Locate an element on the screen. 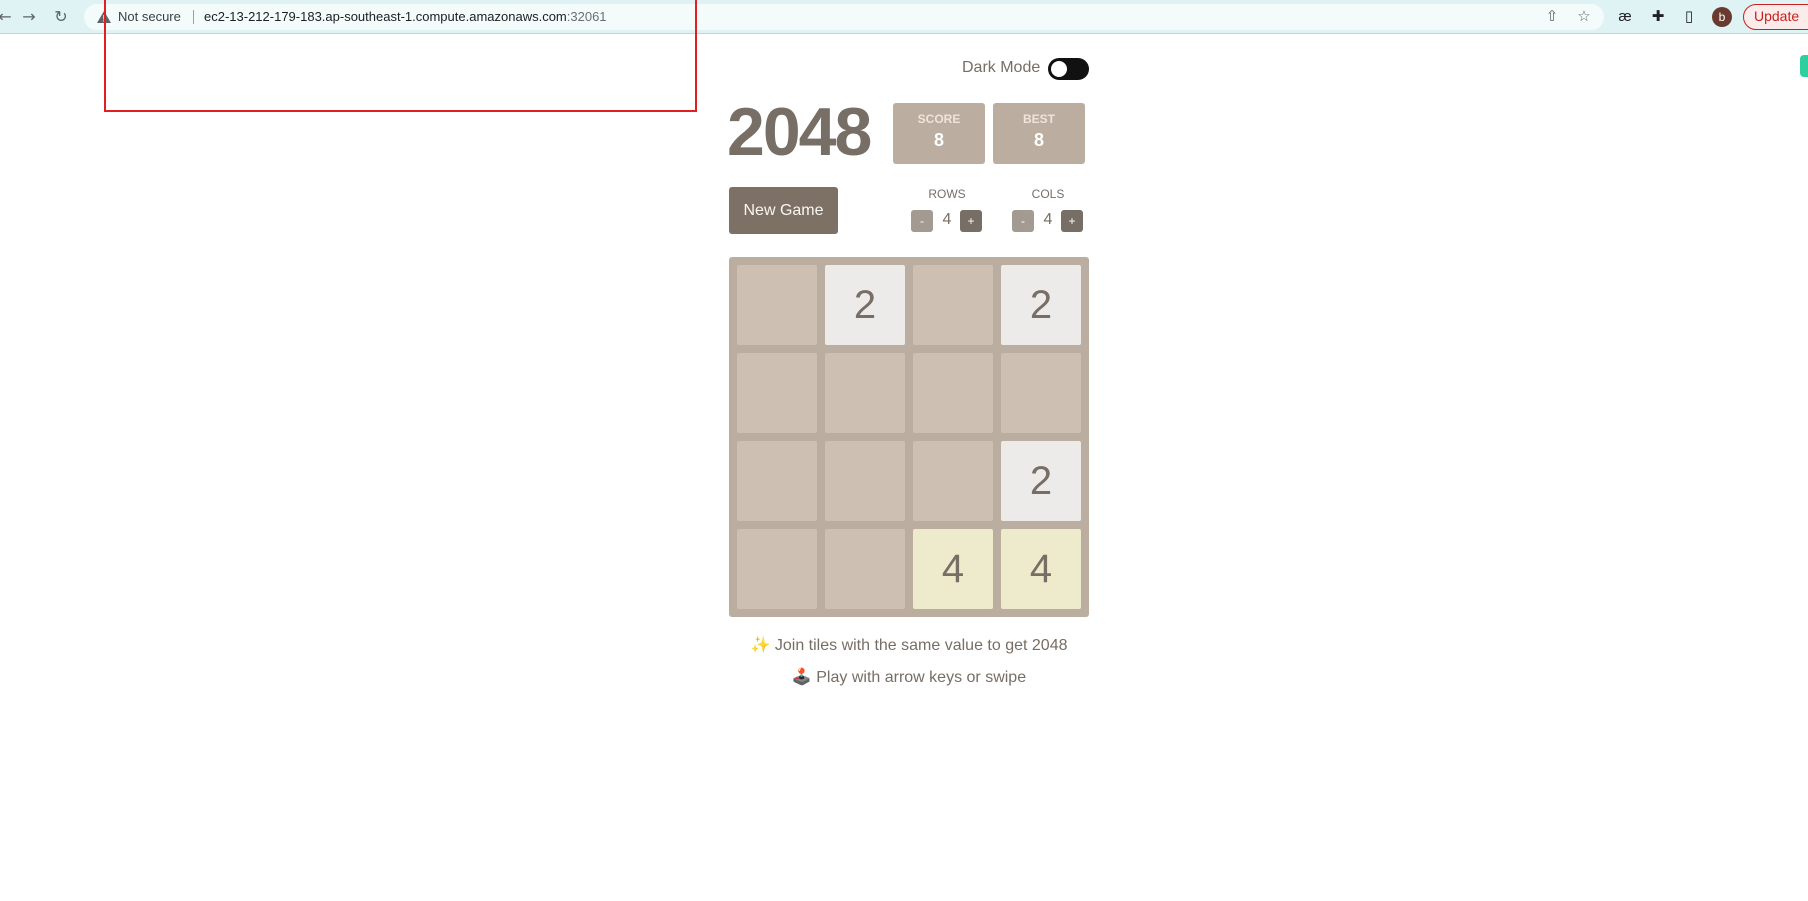  share-icon: ⇧ is located at coordinates (1552, 17).